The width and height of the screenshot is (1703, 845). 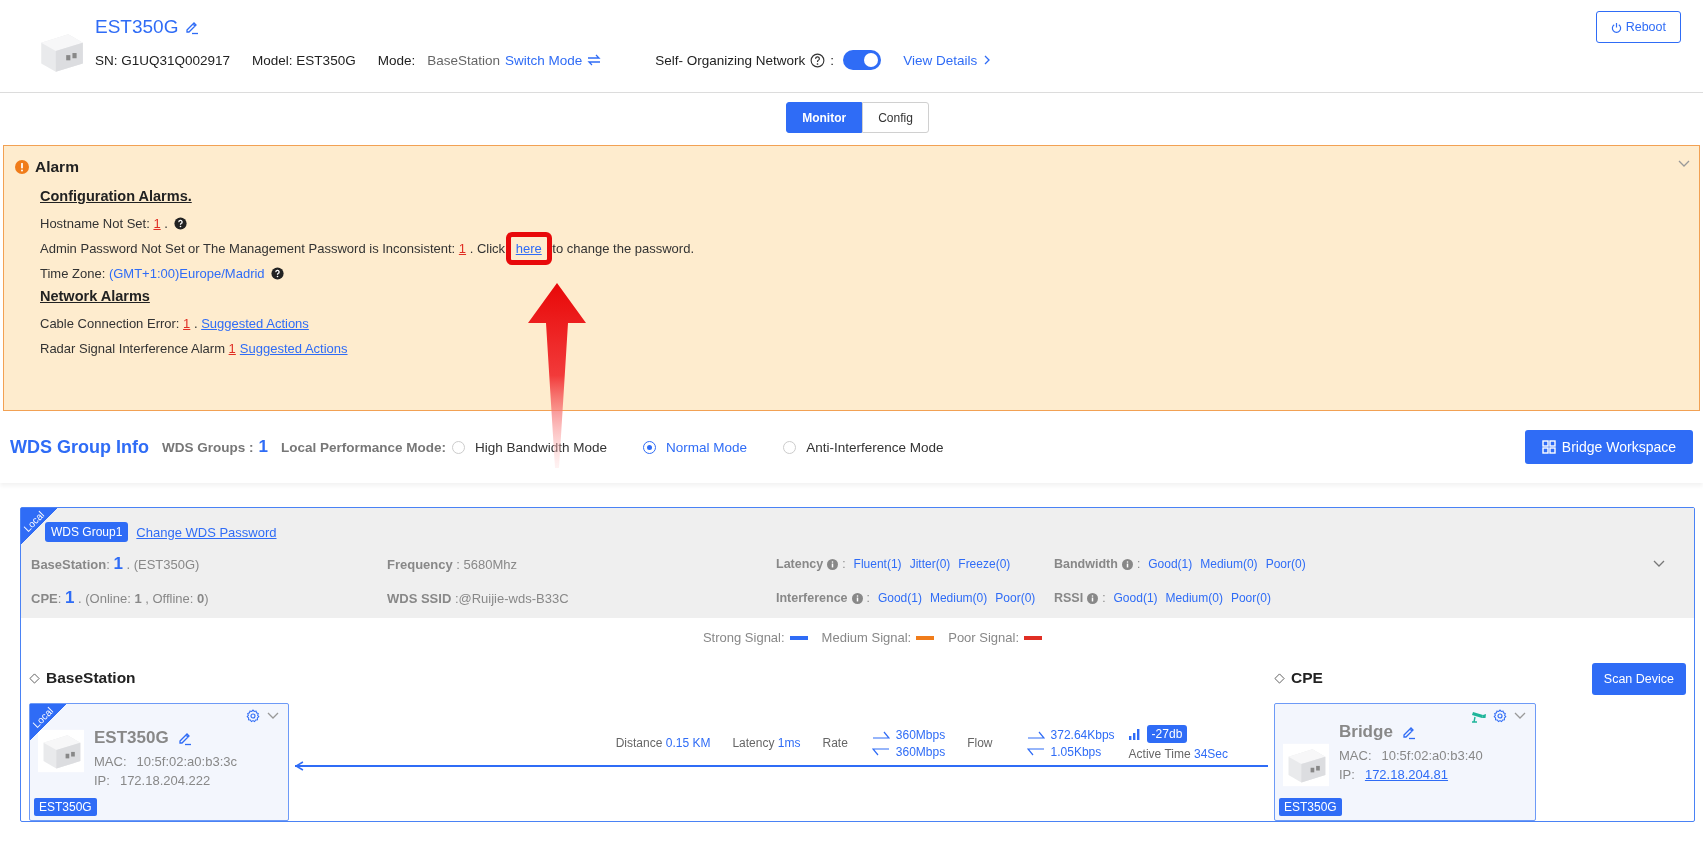 What do you see at coordinates (1608, 447) in the screenshot?
I see `bridge-workspace-button: Bridge Workspace` at bounding box center [1608, 447].